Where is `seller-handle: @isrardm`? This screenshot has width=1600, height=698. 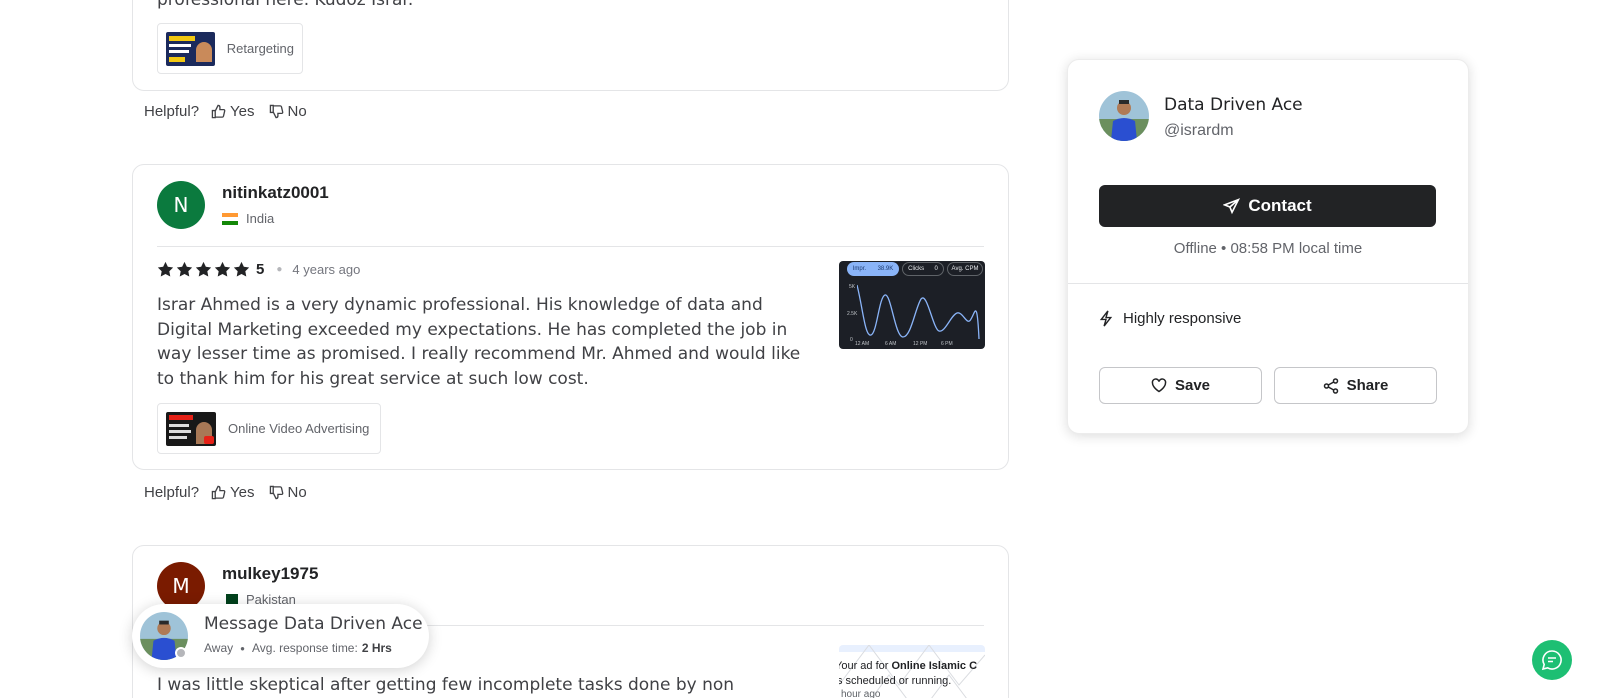
seller-handle: @isrardm is located at coordinates (1199, 130).